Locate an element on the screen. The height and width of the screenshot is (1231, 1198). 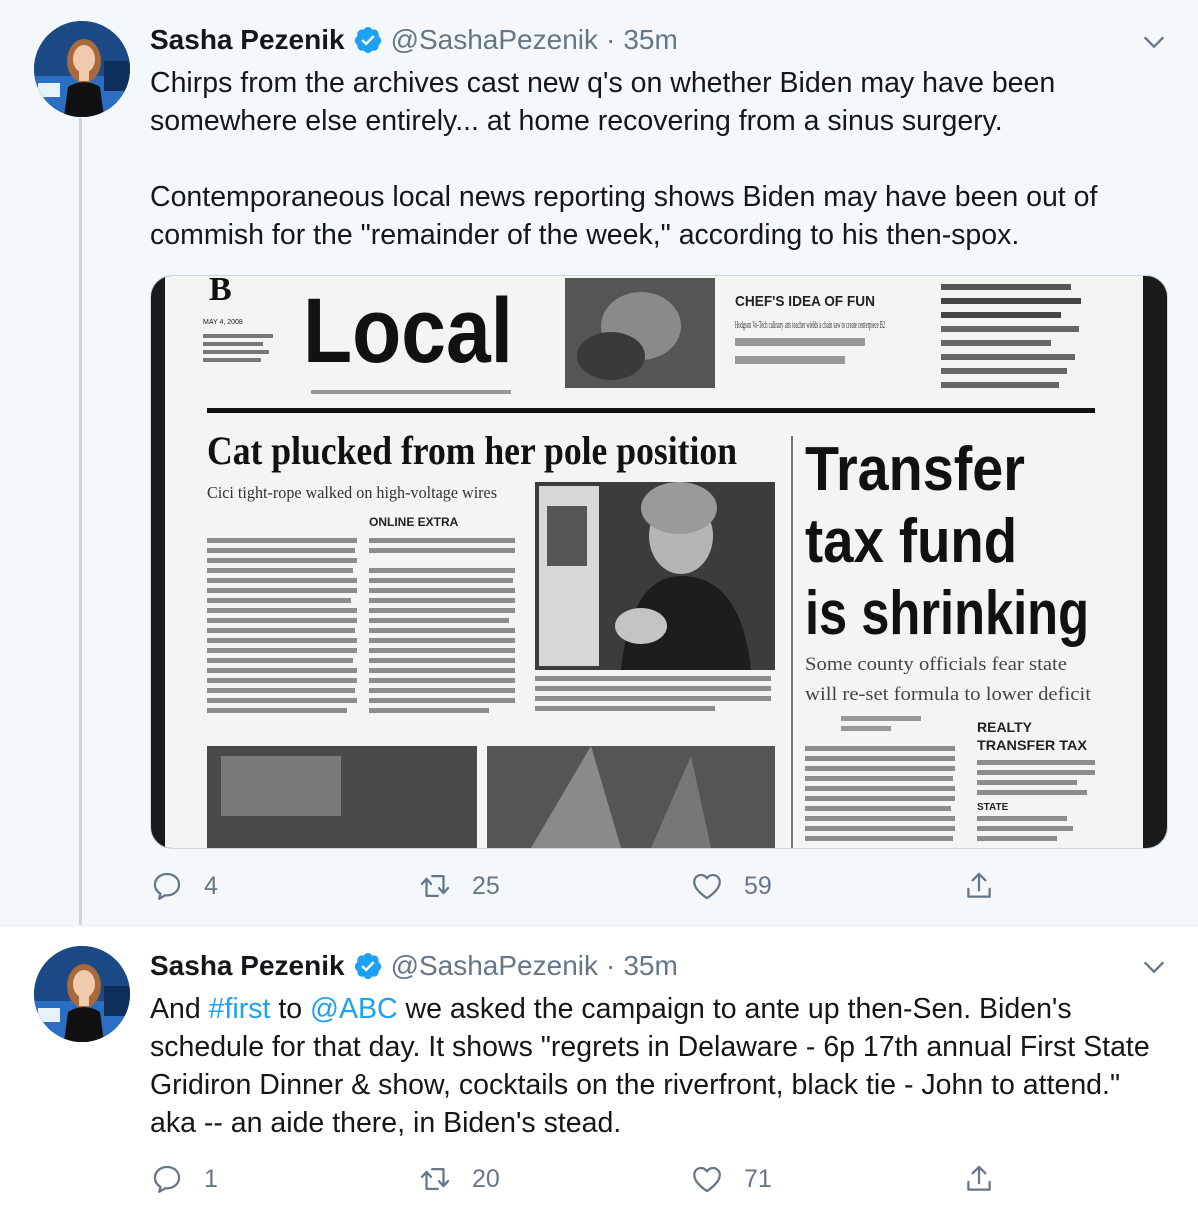
section-title: Local is located at coordinates (408, 331).